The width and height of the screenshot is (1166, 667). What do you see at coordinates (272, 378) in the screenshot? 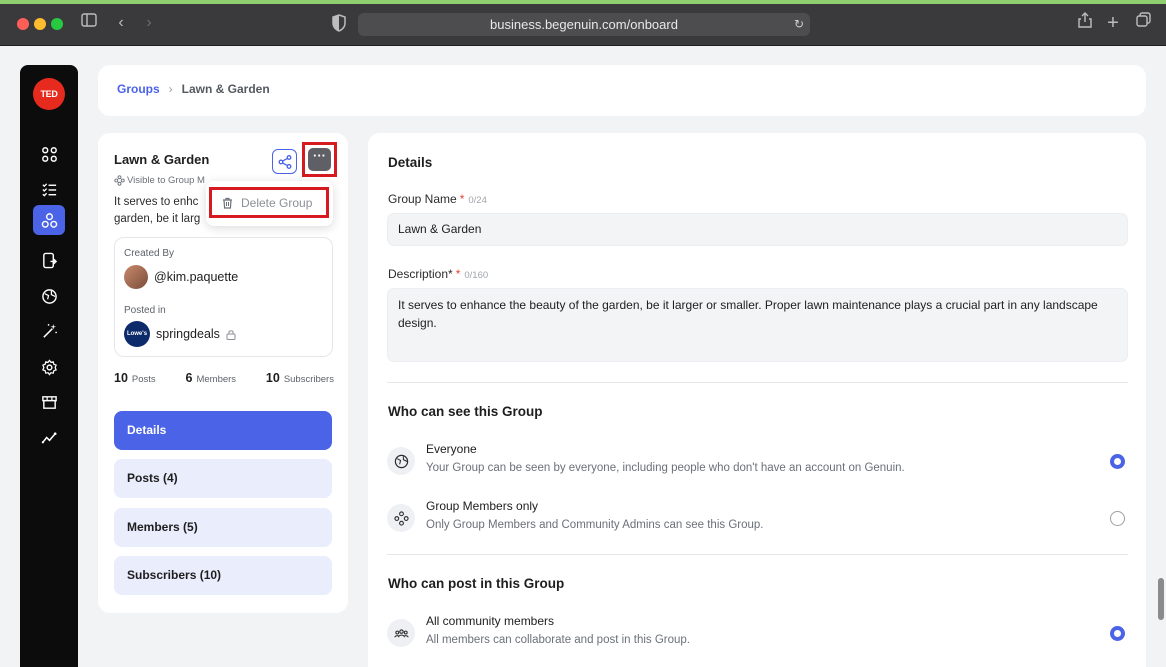
I see `subscribers-count: 10` at bounding box center [272, 378].